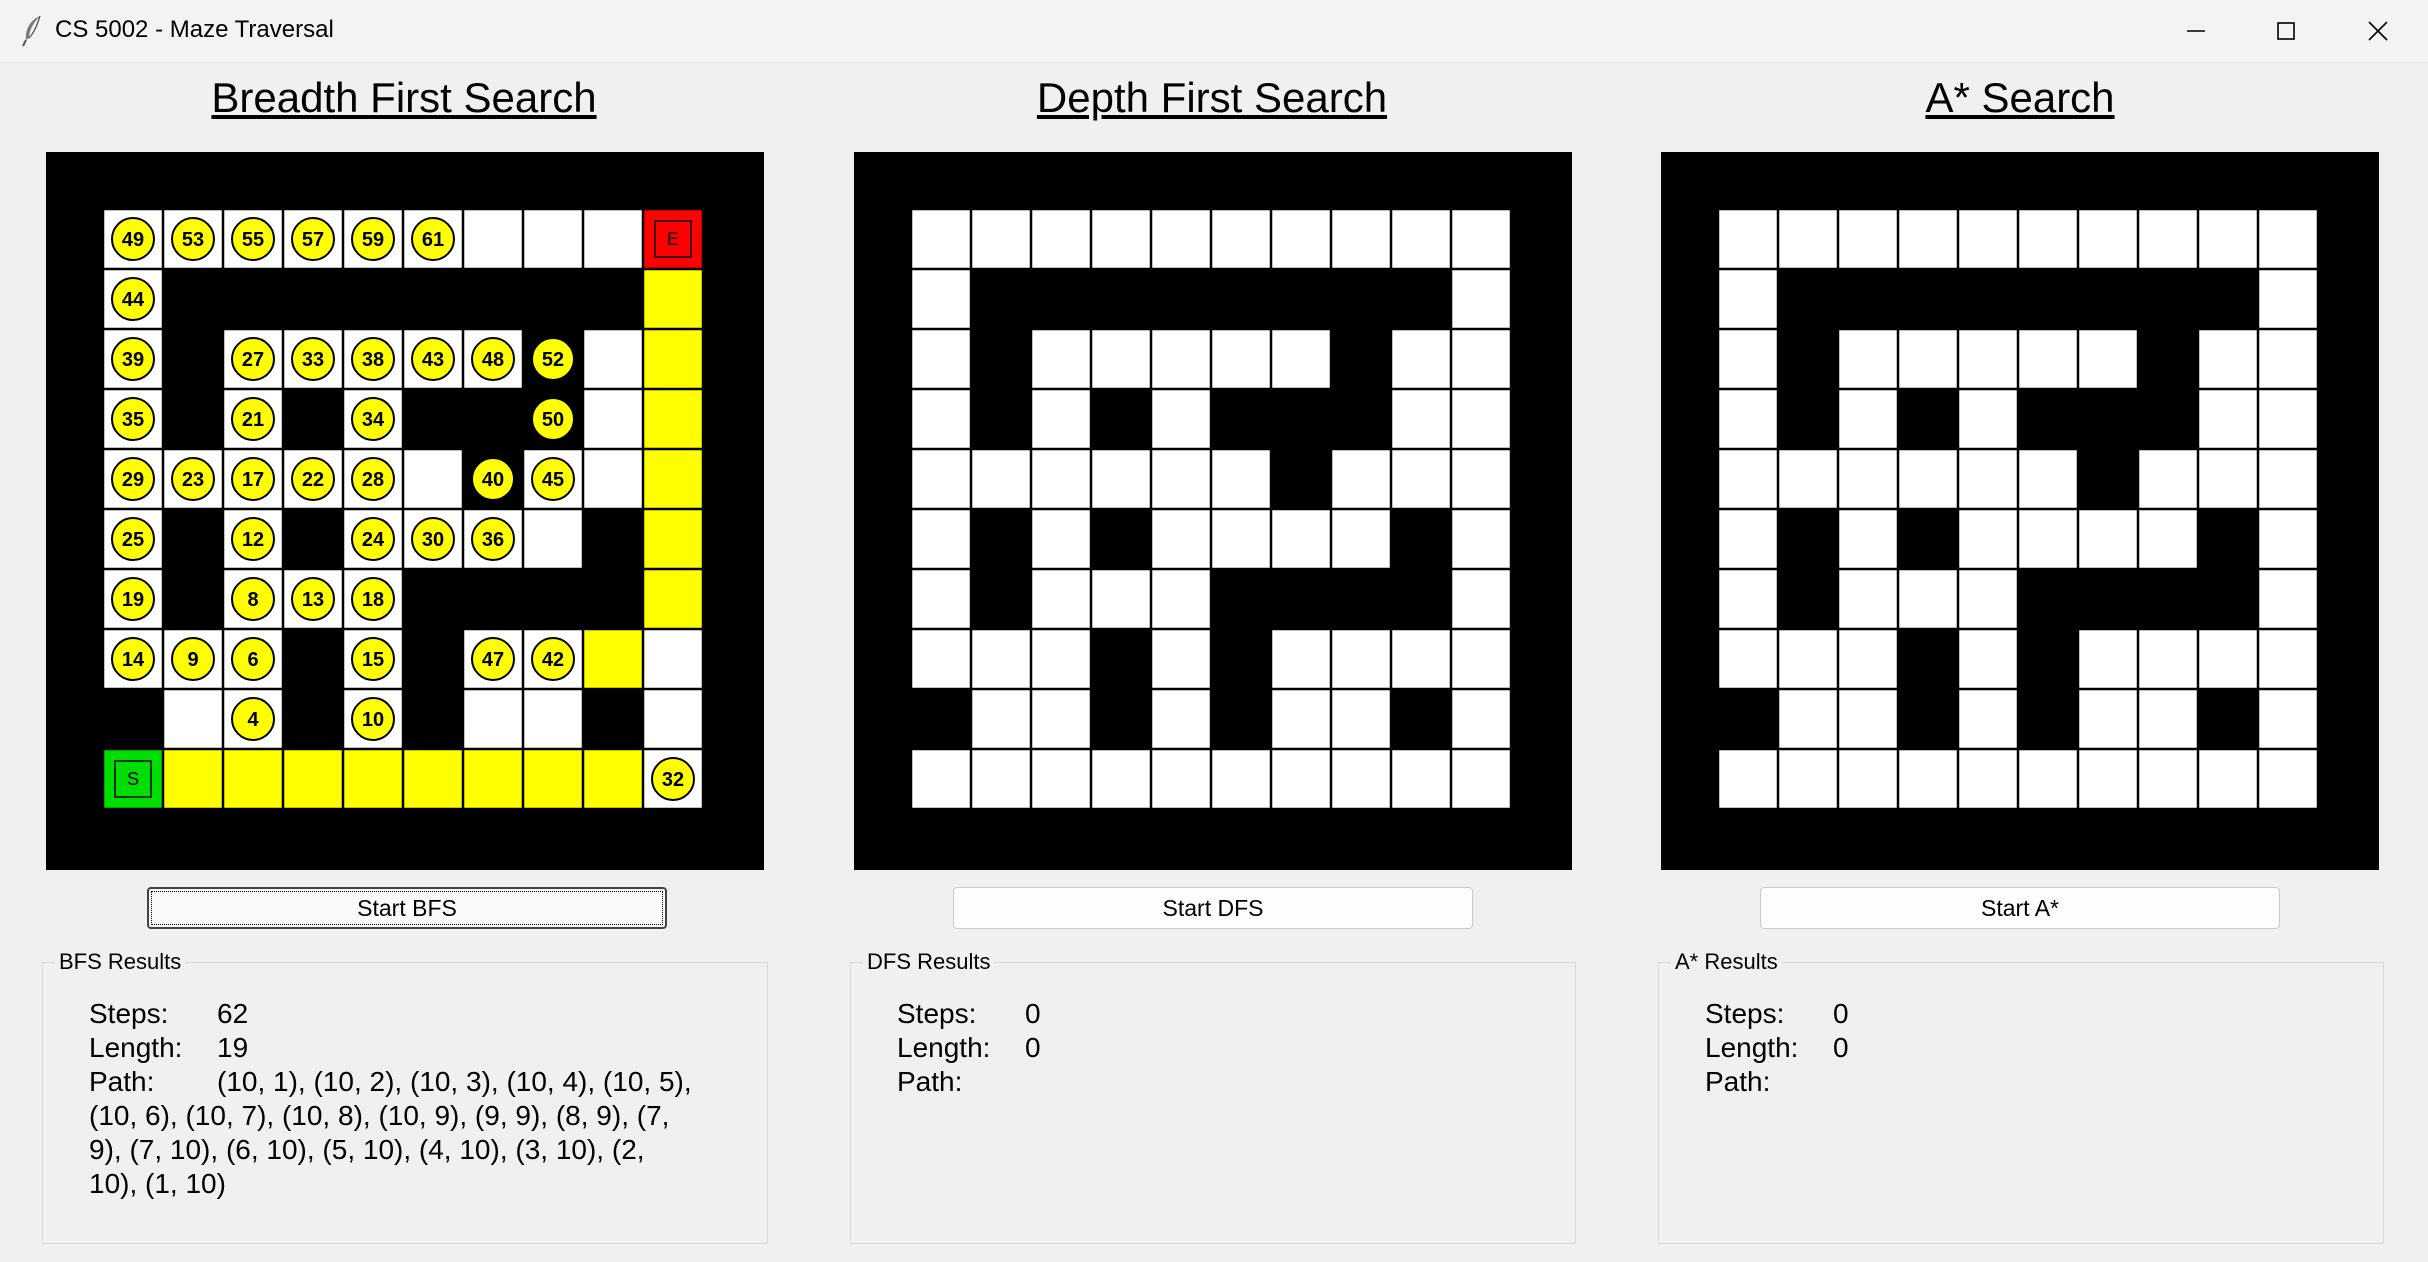 The image size is (2428, 1262). I want to click on maximize-icon, so click(2286, 31).